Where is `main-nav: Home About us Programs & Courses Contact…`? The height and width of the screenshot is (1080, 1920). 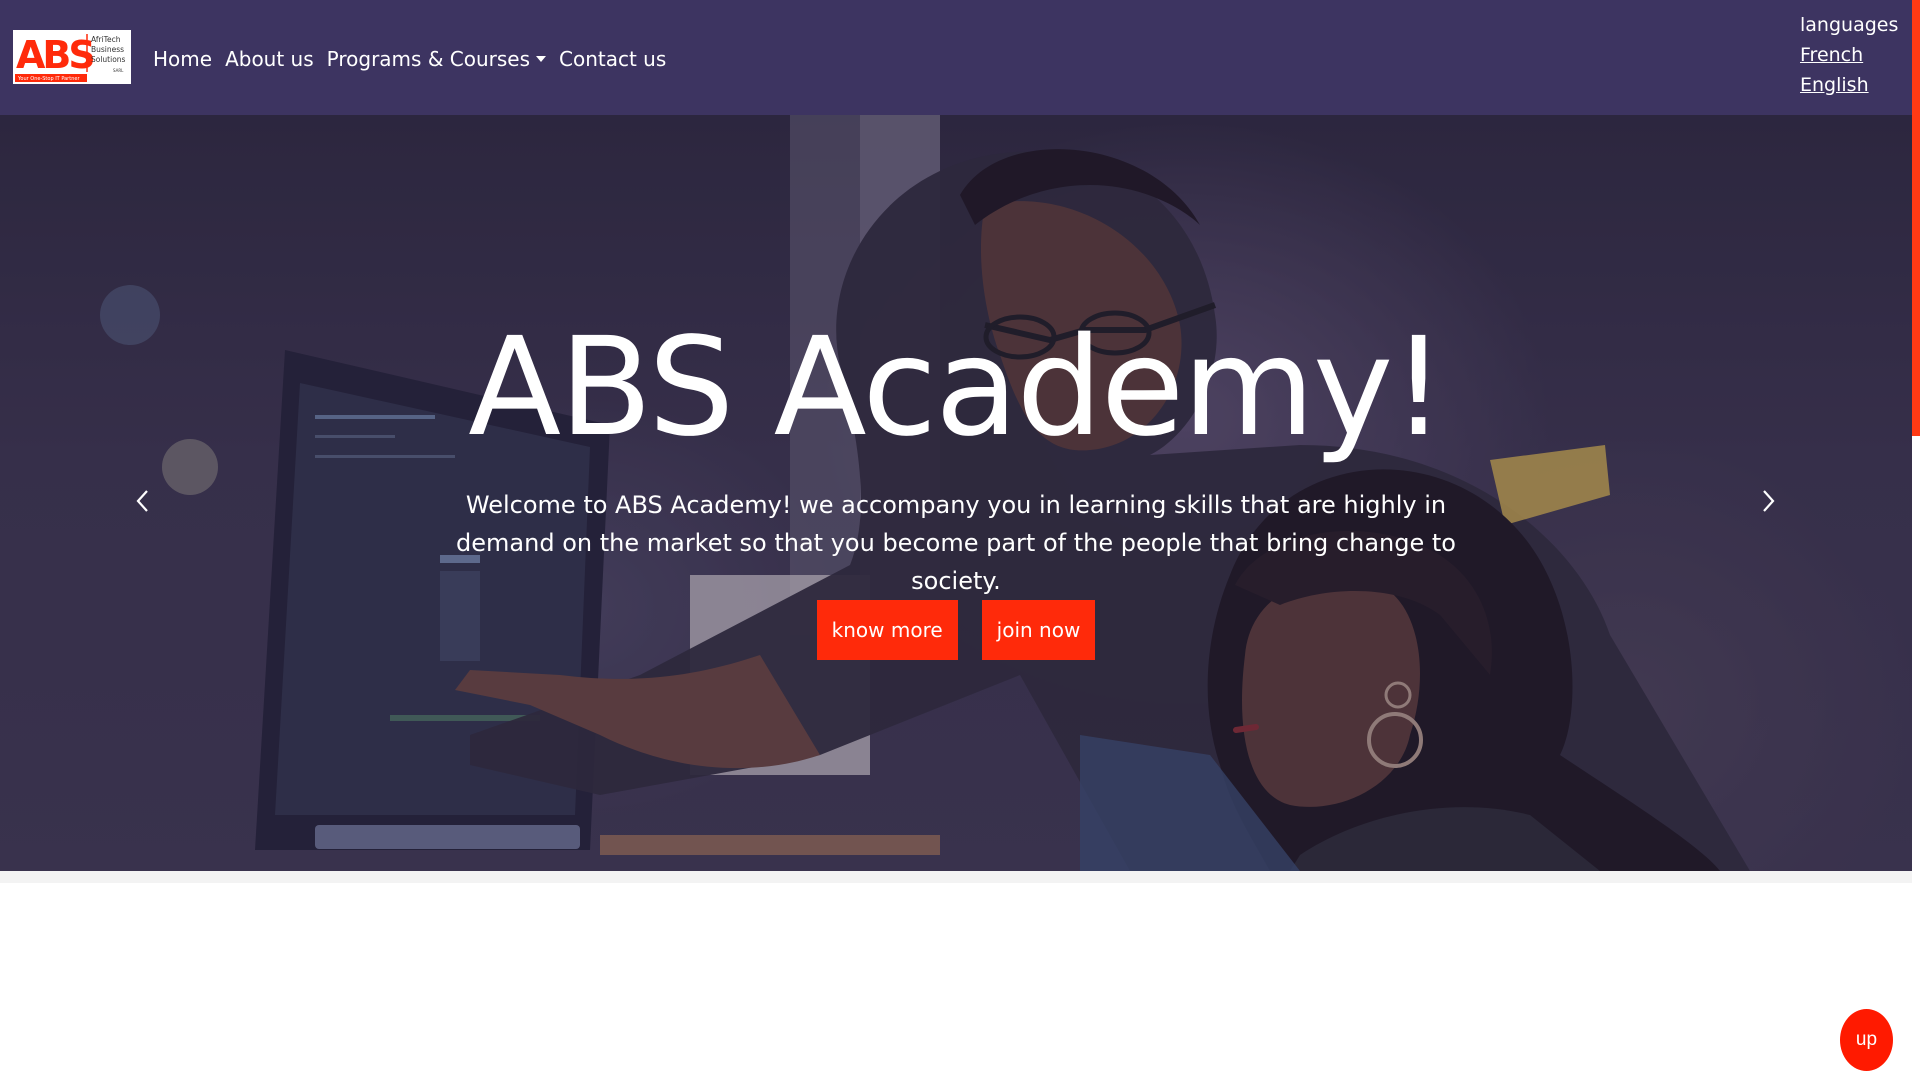
main-nav: Home About us Programs & Courses Contact… is located at coordinates (416, 59).